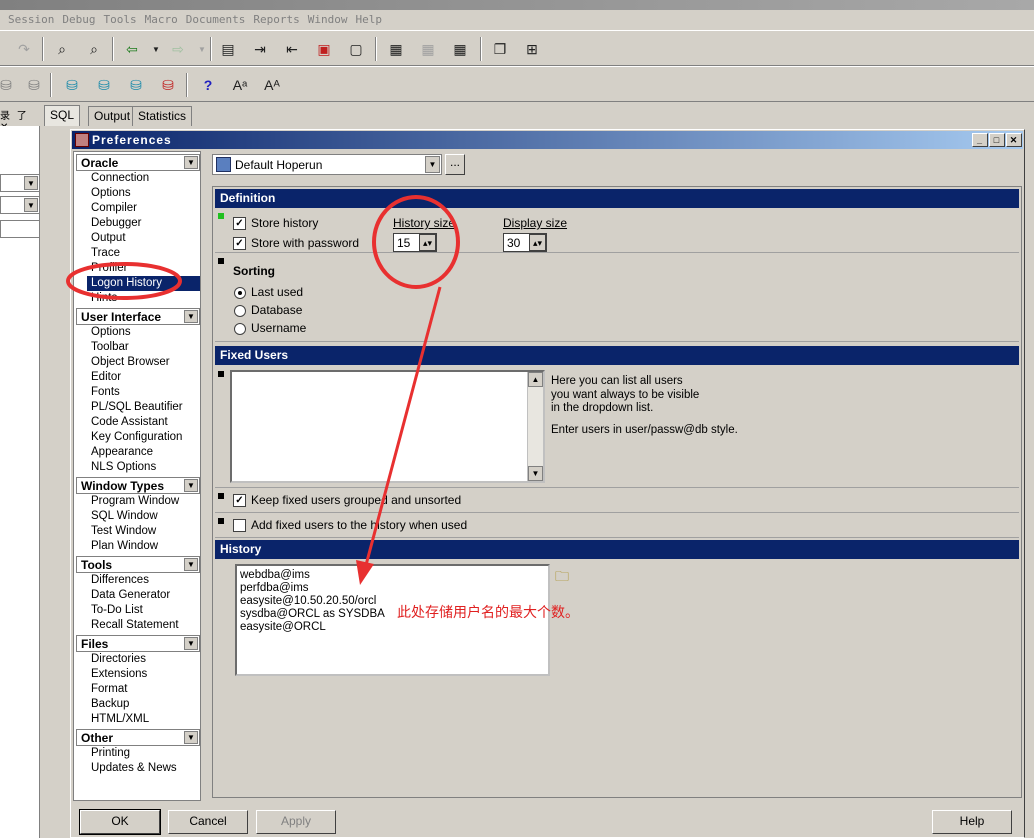 The image size is (1034, 838). I want to click on category-item: Printing, so click(110, 753).